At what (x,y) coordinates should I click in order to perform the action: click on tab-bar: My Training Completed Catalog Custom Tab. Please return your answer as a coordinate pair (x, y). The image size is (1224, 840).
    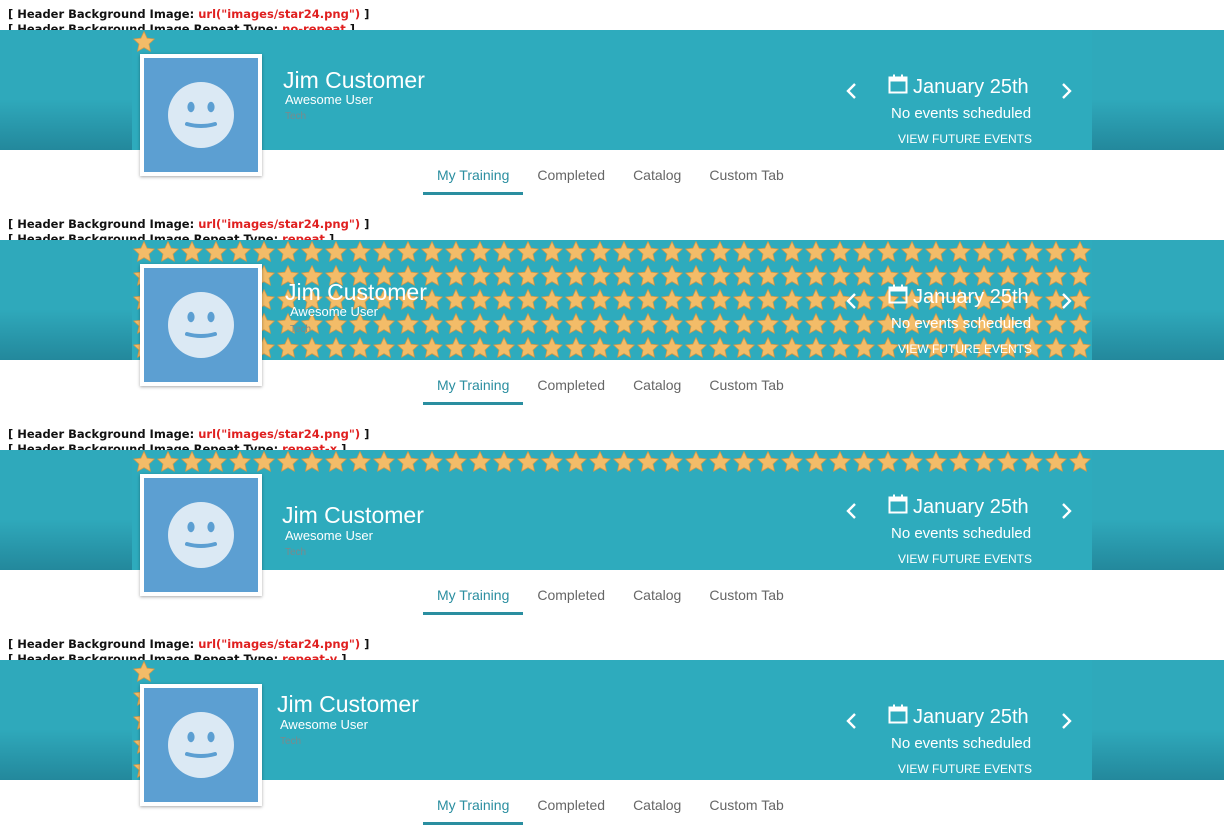
    Looking at the image, I should click on (610, 600).